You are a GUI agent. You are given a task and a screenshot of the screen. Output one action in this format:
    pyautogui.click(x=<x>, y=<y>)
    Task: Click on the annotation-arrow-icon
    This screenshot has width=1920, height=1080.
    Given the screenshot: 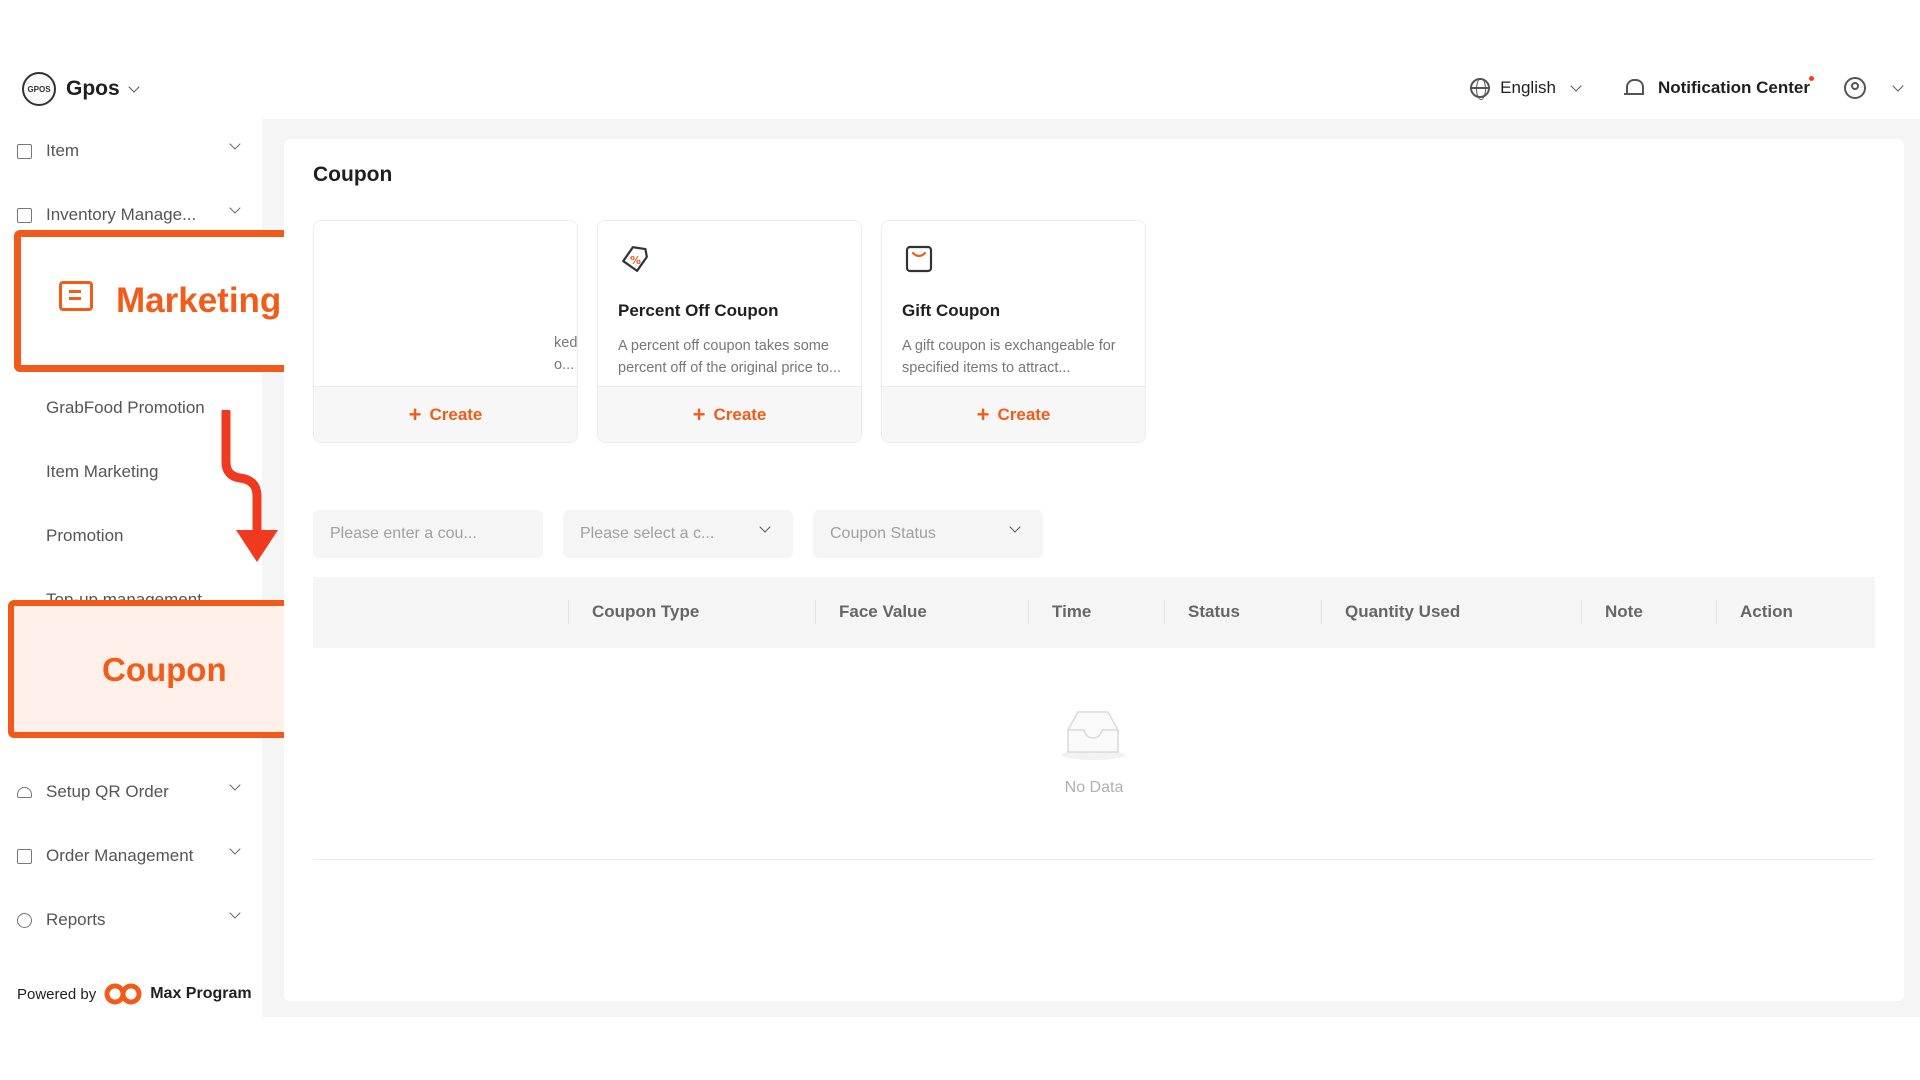 What is the action you would take?
    pyautogui.click(x=249, y=486)
    